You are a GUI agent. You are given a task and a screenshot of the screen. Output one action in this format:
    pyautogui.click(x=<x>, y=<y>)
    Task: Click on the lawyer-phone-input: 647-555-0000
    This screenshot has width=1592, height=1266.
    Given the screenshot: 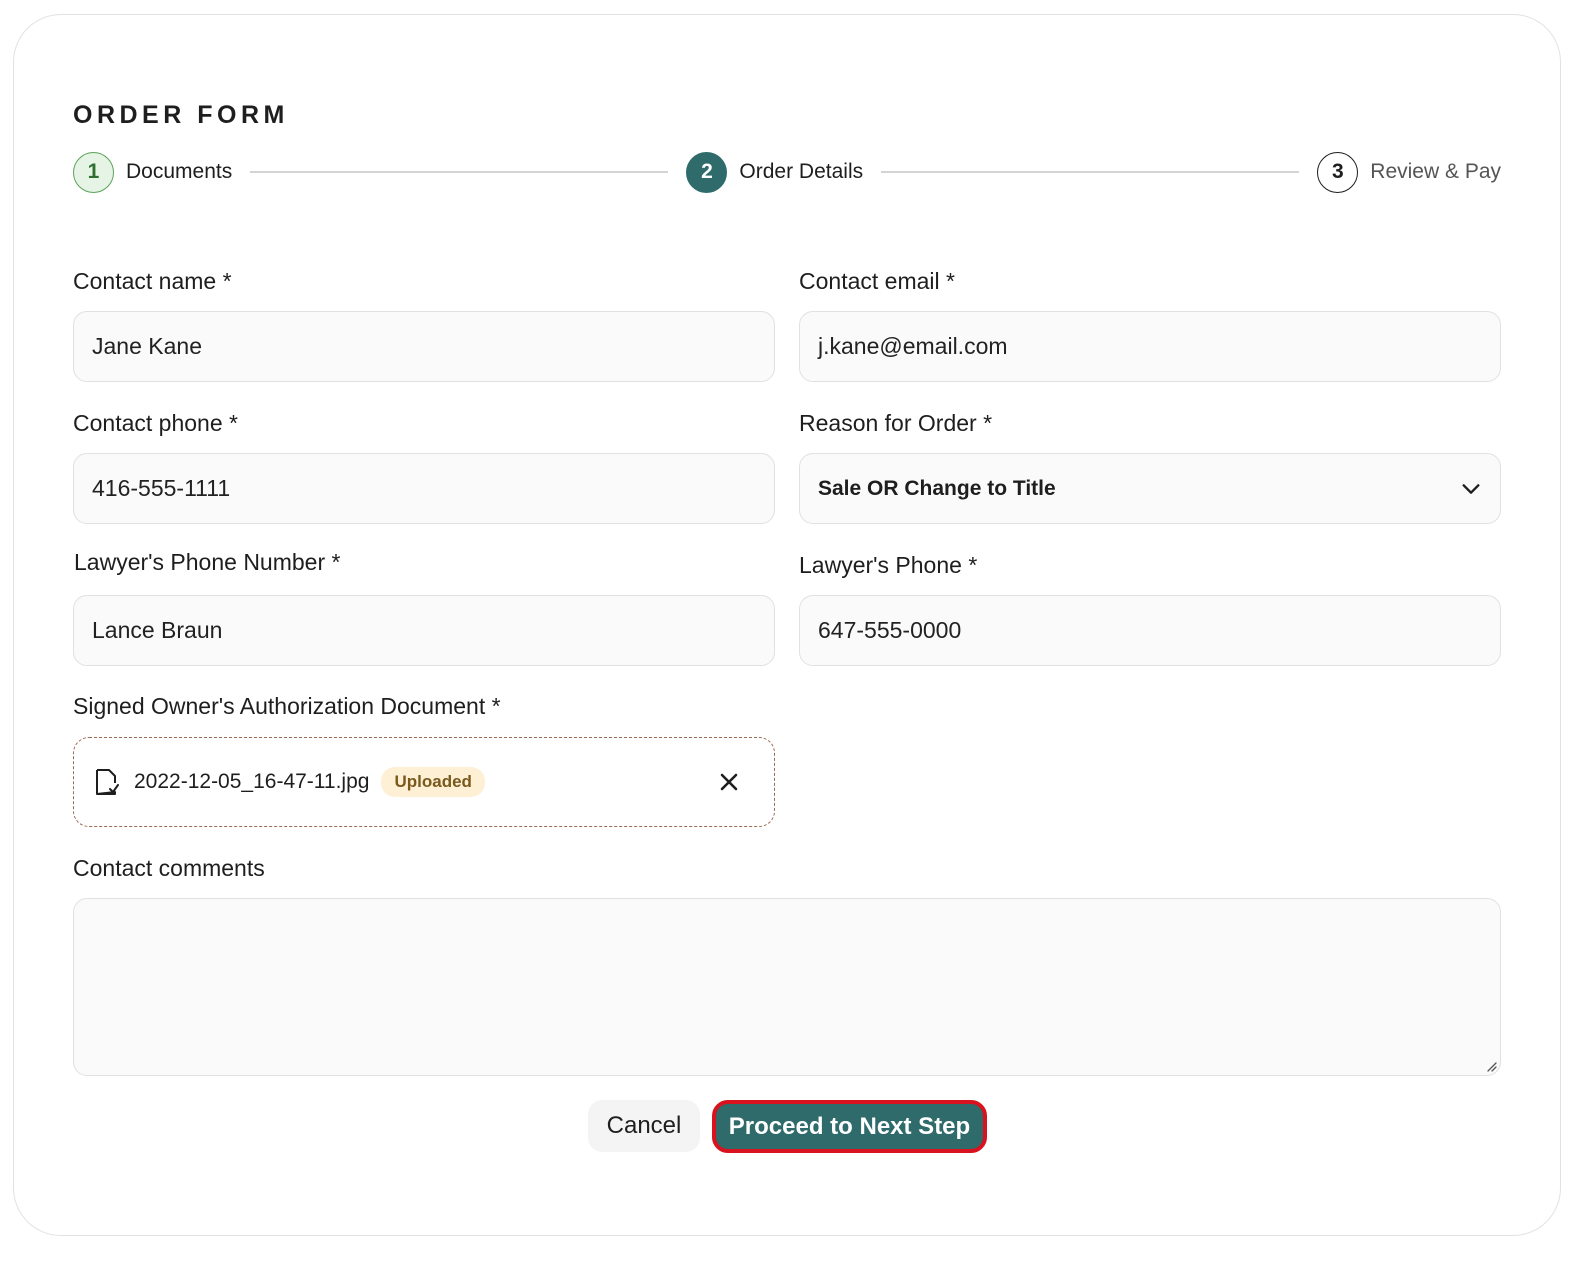 What is the action you would take?
    pyautogui.click(x=1150, y=630)
    